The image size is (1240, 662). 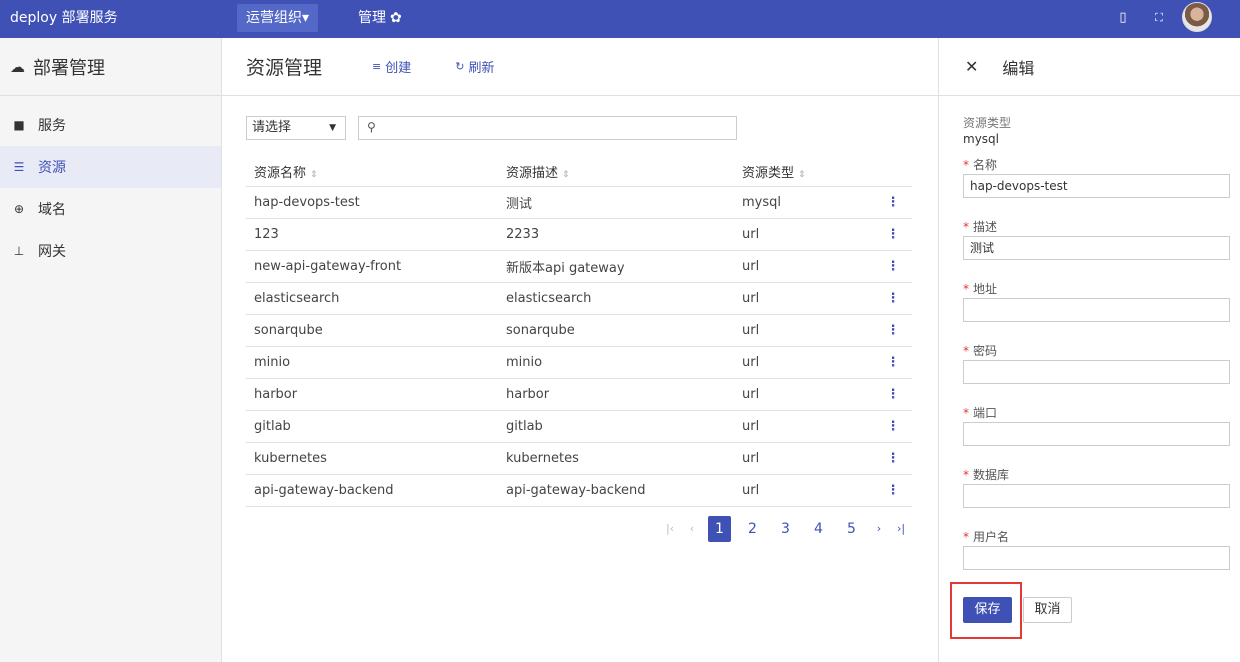 I want to click on address-input, so click(x=1096, y=310).